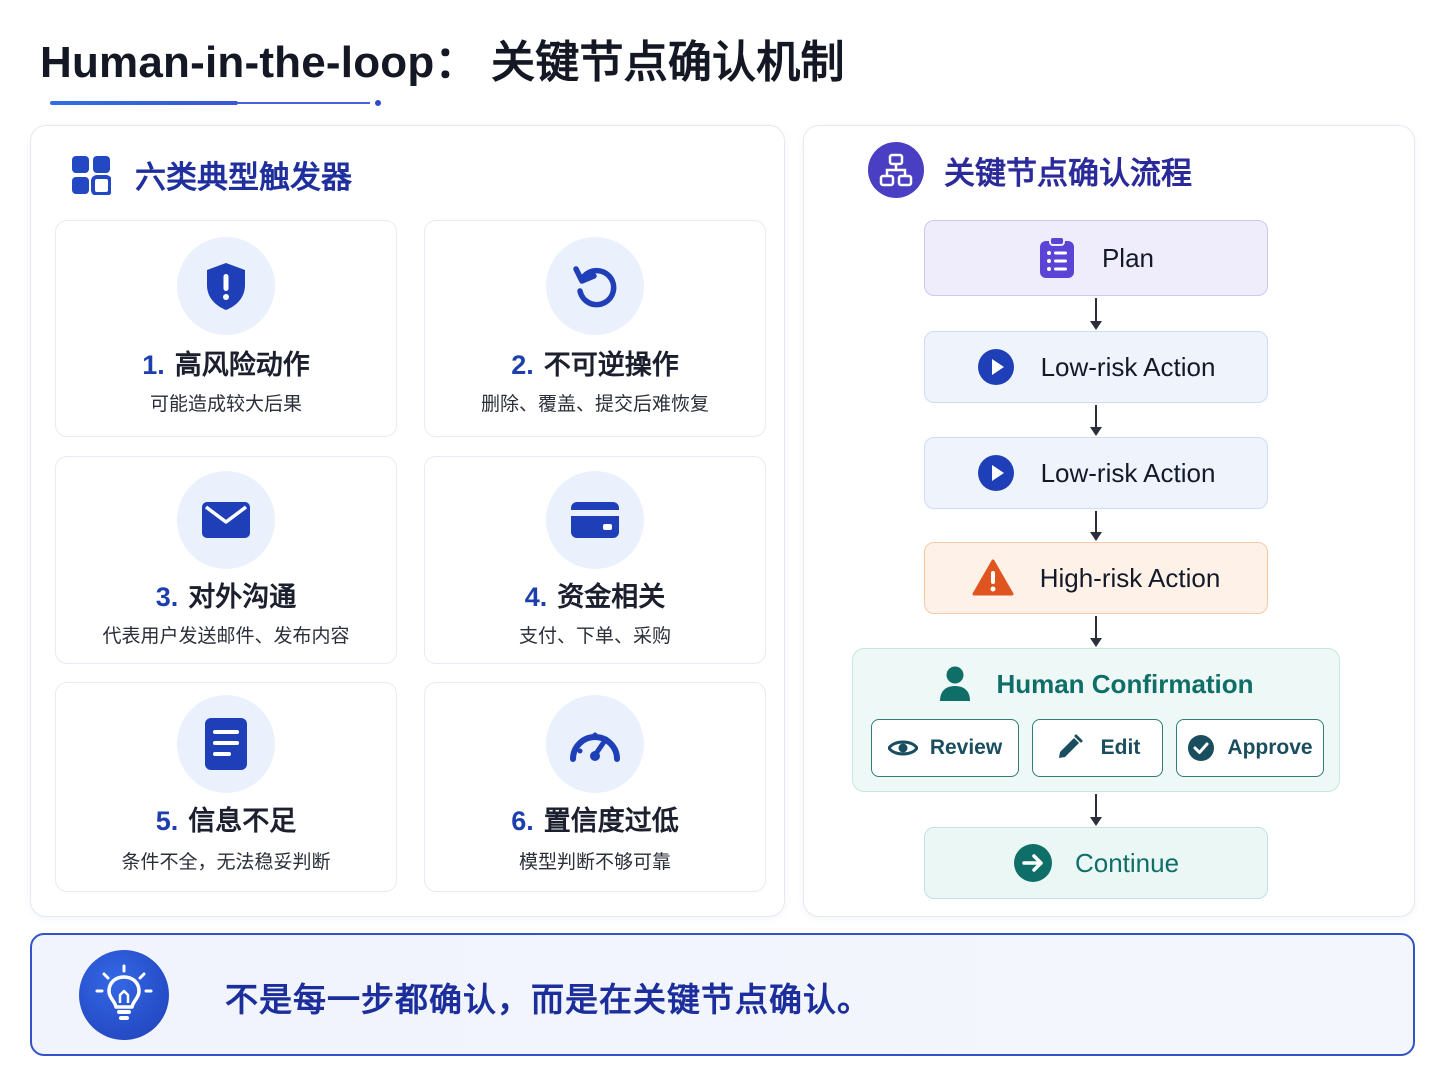 Image resolution: width=1448 pixels, height=1086 pixels. What do you see at coordinates (595, 365) in the screenshot?
I see `trigger-title: 2. 不可逆操作` at bounding box center [595, 365].